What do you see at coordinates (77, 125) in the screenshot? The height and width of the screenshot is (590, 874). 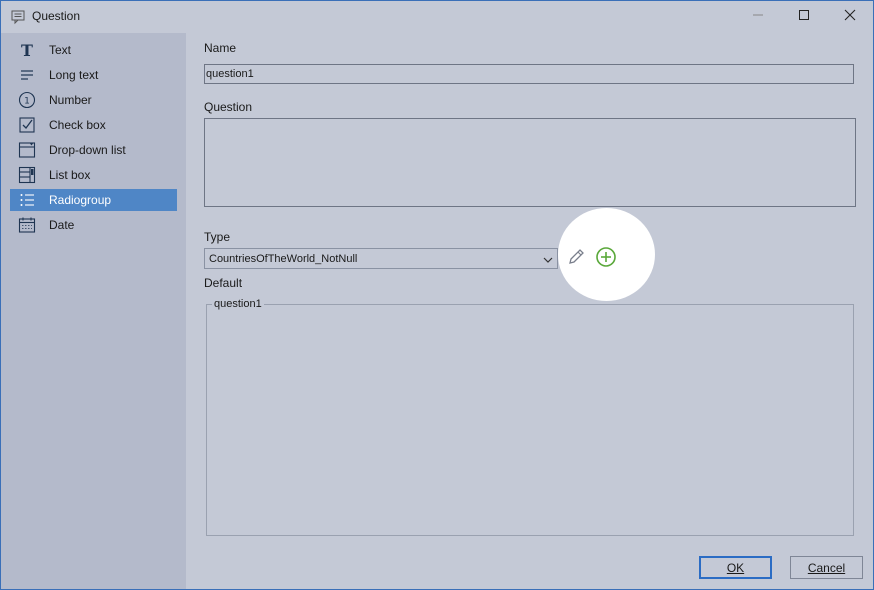 I see `sidebar-item-label: Check box` at bounding box center [77, 125].